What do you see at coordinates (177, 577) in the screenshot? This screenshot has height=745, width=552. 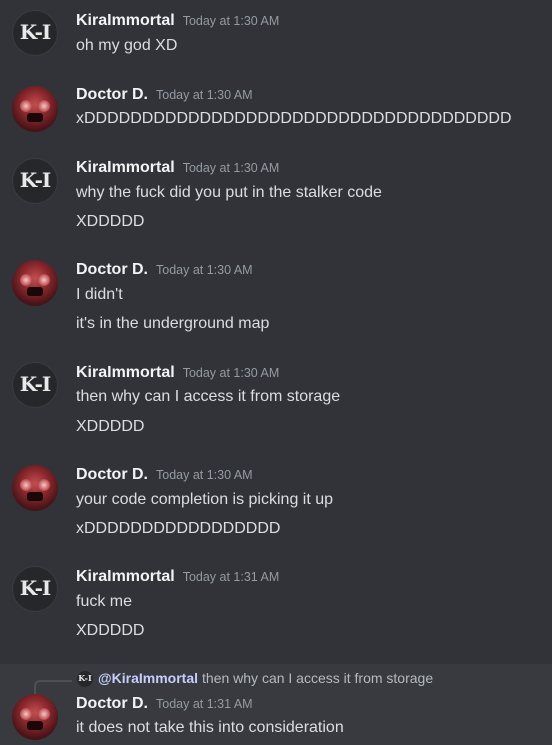 I see `author-name: KiraImmortal Today at 1:31 AM` at bounding box center [177, 577].